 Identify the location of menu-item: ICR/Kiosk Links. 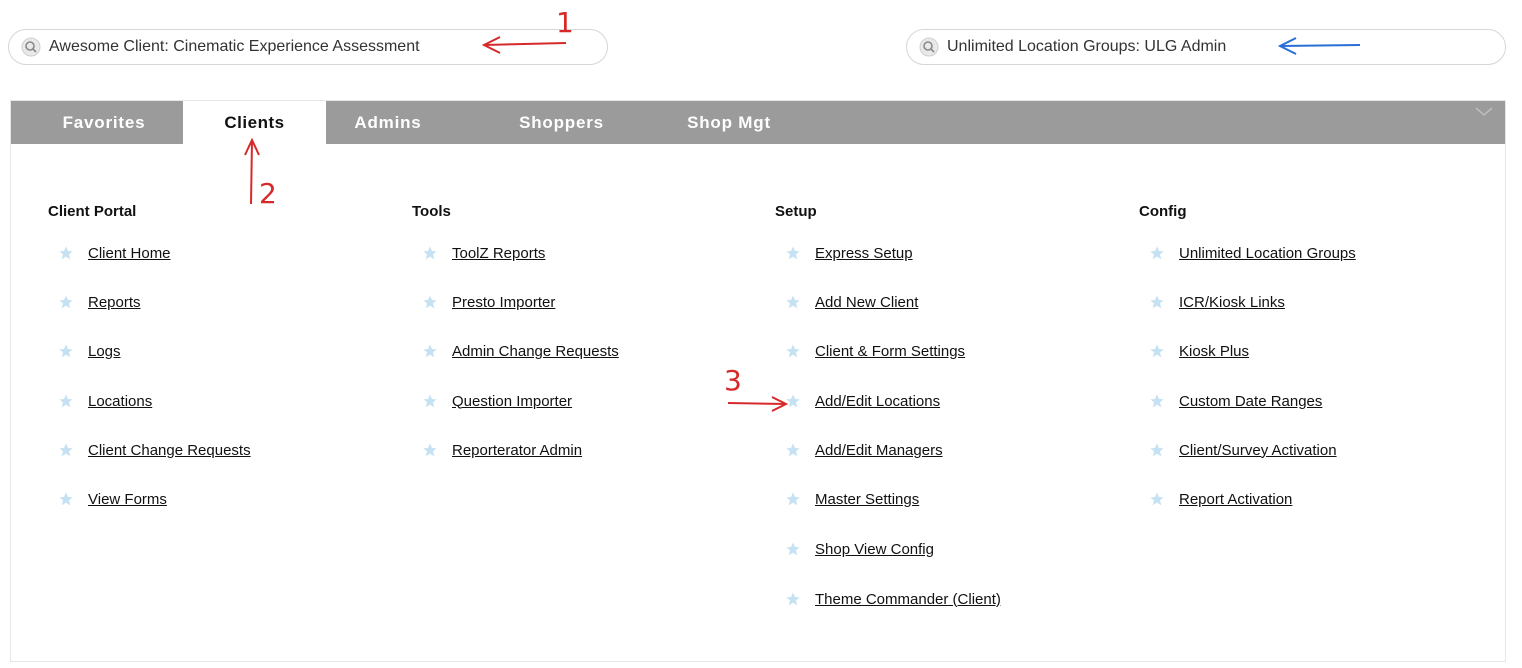
(1217, 302).